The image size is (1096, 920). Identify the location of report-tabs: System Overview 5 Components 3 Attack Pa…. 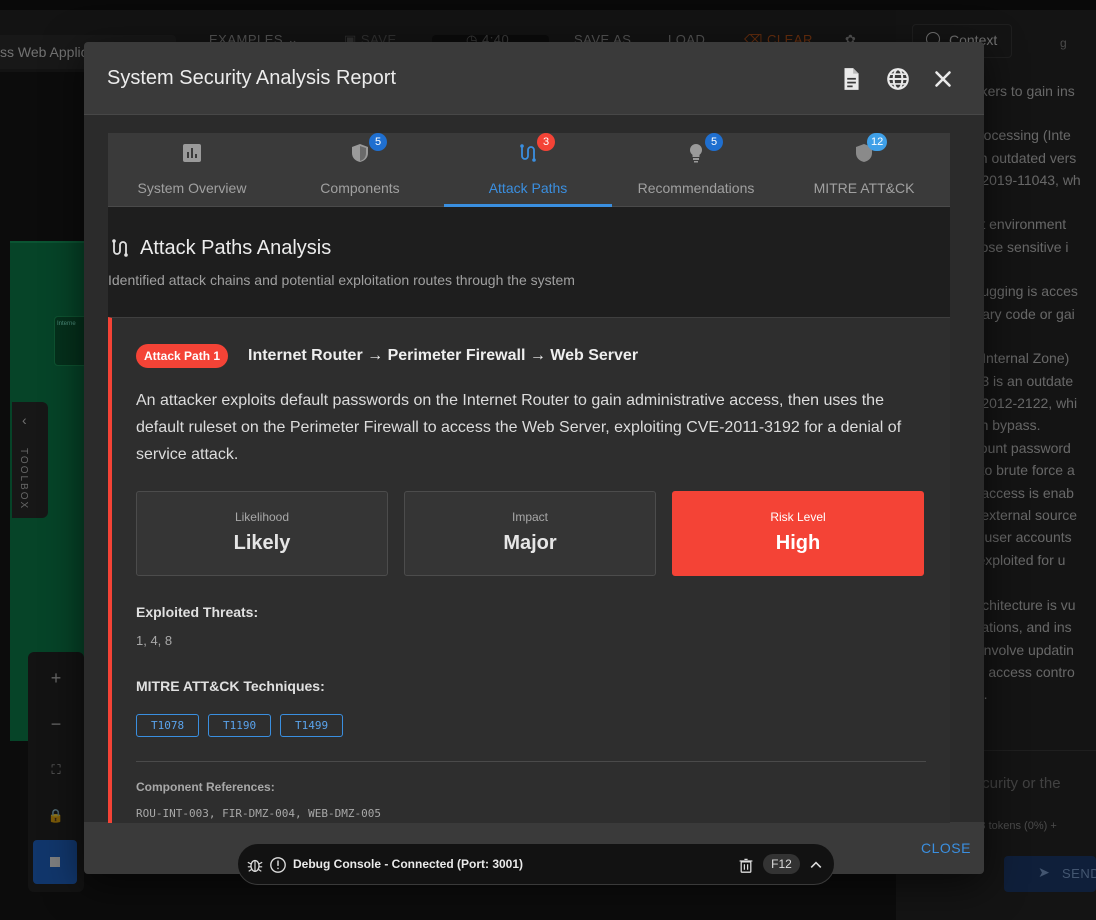
(529, 170).